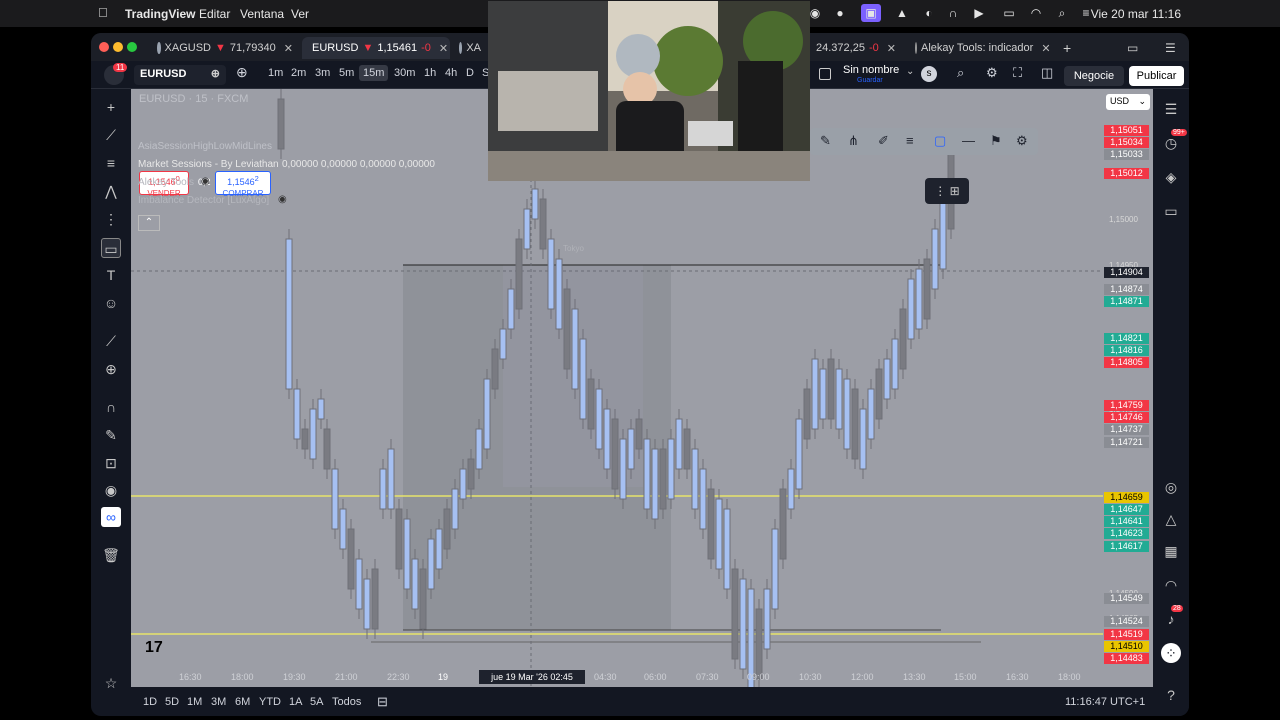 Image resolution: width=1280 pixels, height=720 pixels. Describe the element at coordinates (104, 47) in the screenshot. I see `close-window-button` at that location.